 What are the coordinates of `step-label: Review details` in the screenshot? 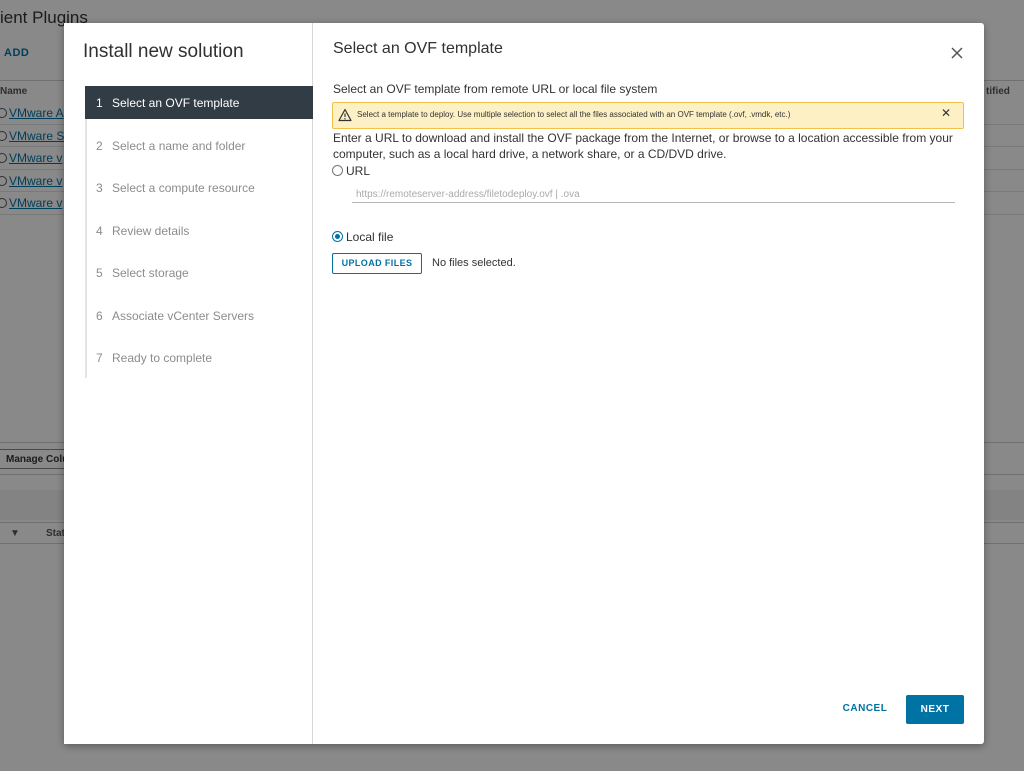 It's located at (151, 230).